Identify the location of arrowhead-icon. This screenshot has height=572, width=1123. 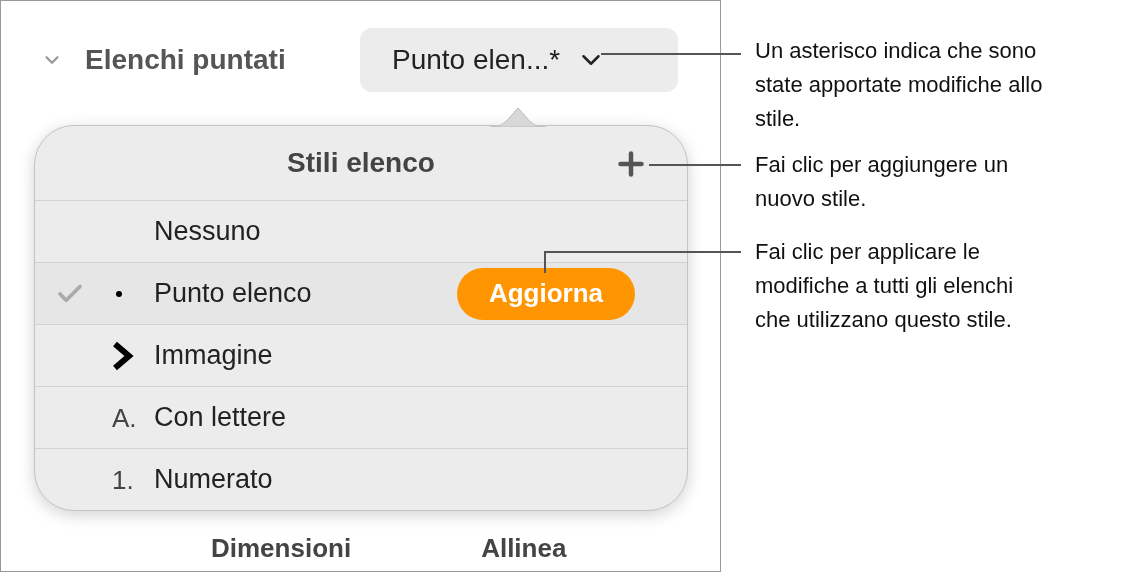
(123, 355).